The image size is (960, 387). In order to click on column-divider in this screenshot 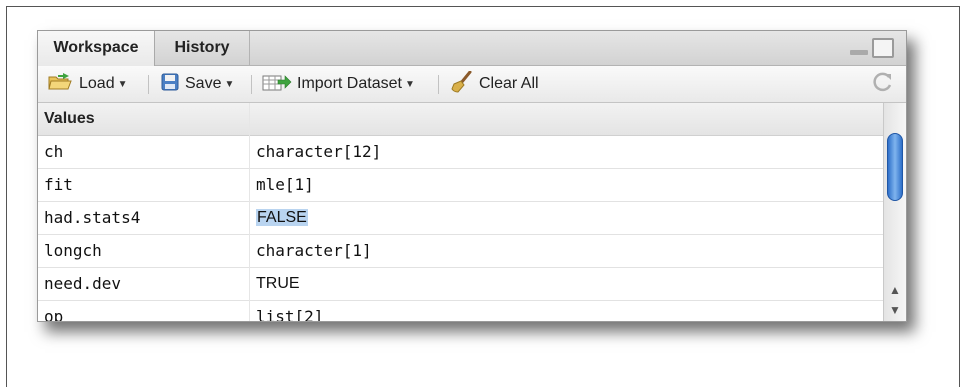, I will do `click(249, 212)`.